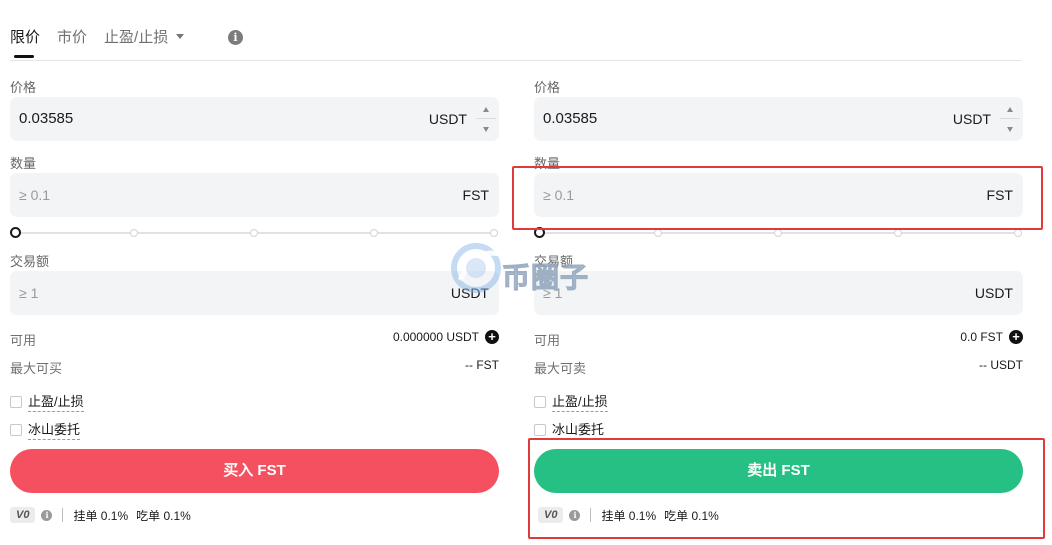 The height and width of the screenshot is (545, 1052). Describe the element at coordinates (476, 268) in the screenshot. I see `watermark-logo-icon` at that location.